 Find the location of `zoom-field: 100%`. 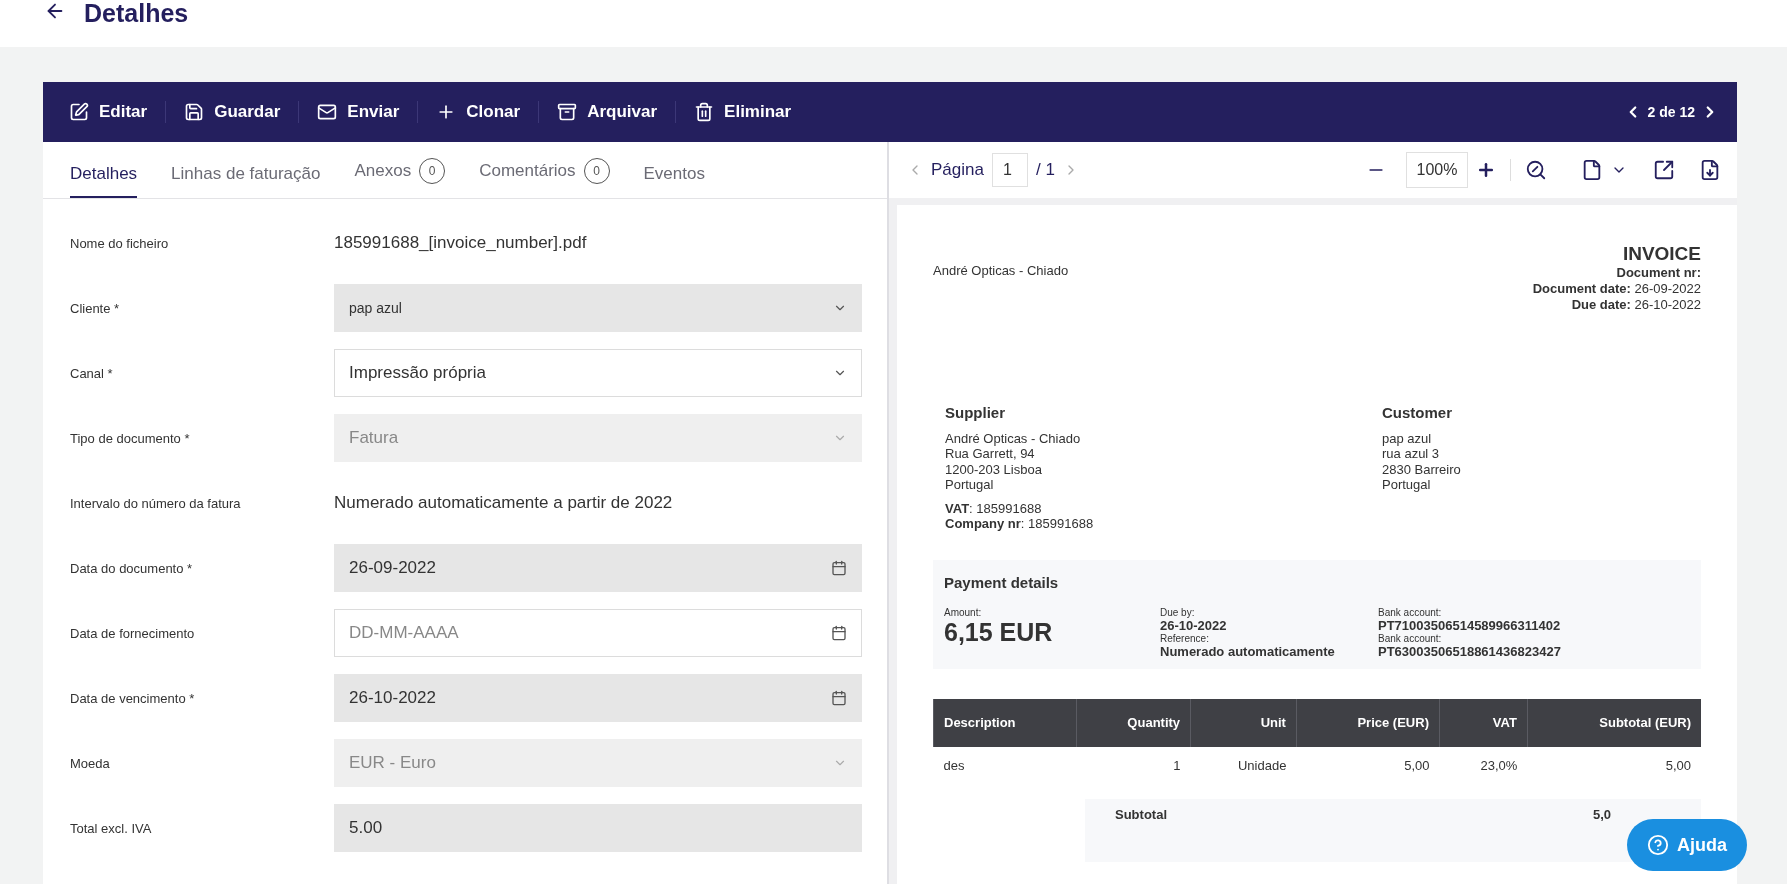

zoom-field: 100% is located at coordinates (1437, 170).